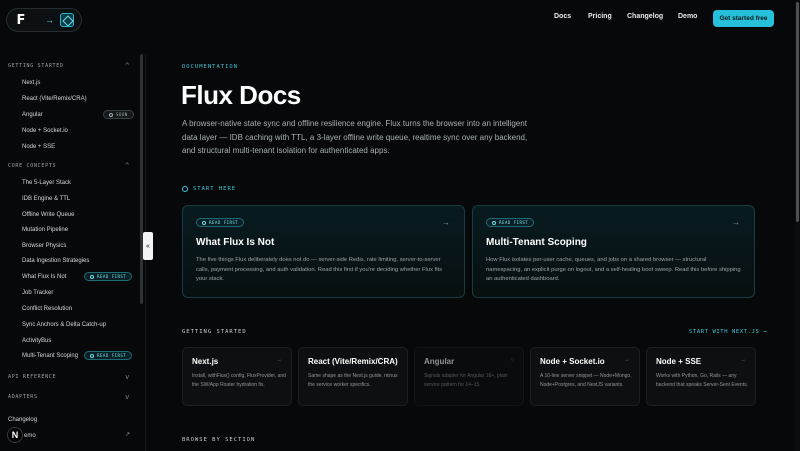  What do you see at coordinates (536, 242) in the screenshot?
I see `card-title: Multi-Tenant Scoping` at bounding box center [536, 242].